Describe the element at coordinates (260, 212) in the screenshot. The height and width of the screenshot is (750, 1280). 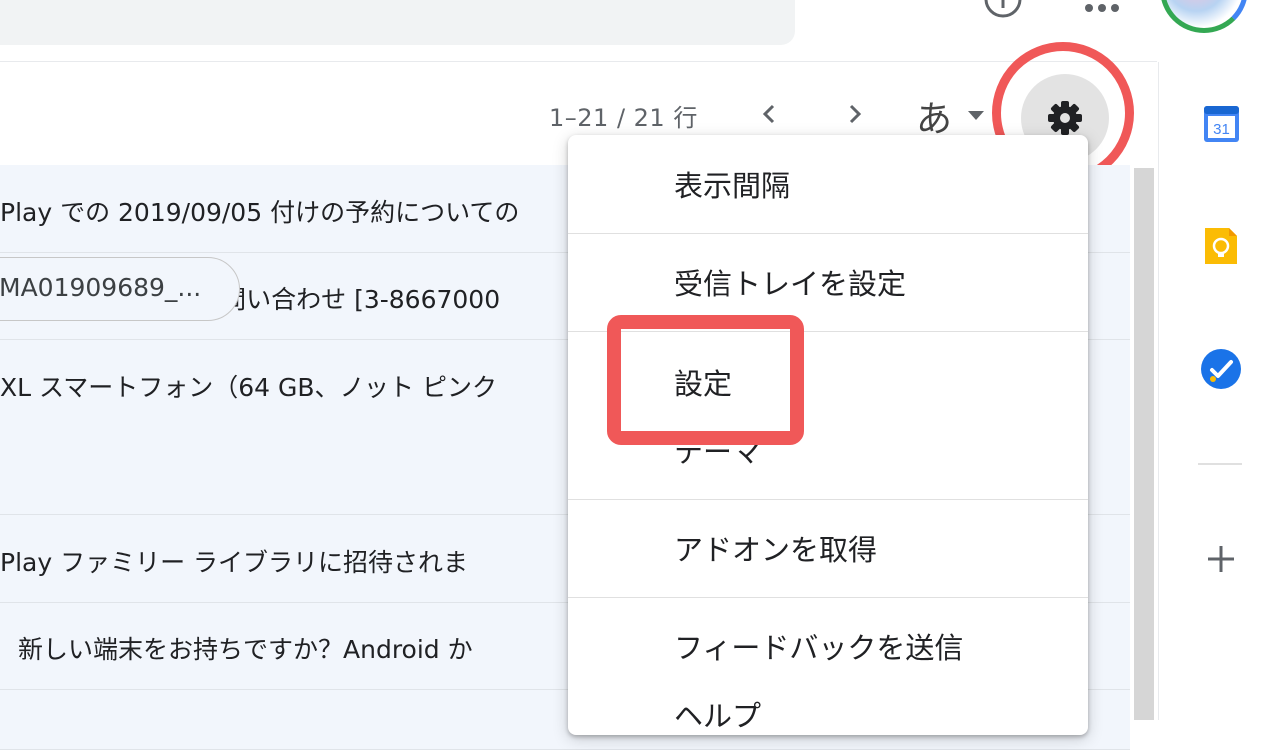
I see `email-subject: Play での 2019/09/05 付けの予約についての` at that location.